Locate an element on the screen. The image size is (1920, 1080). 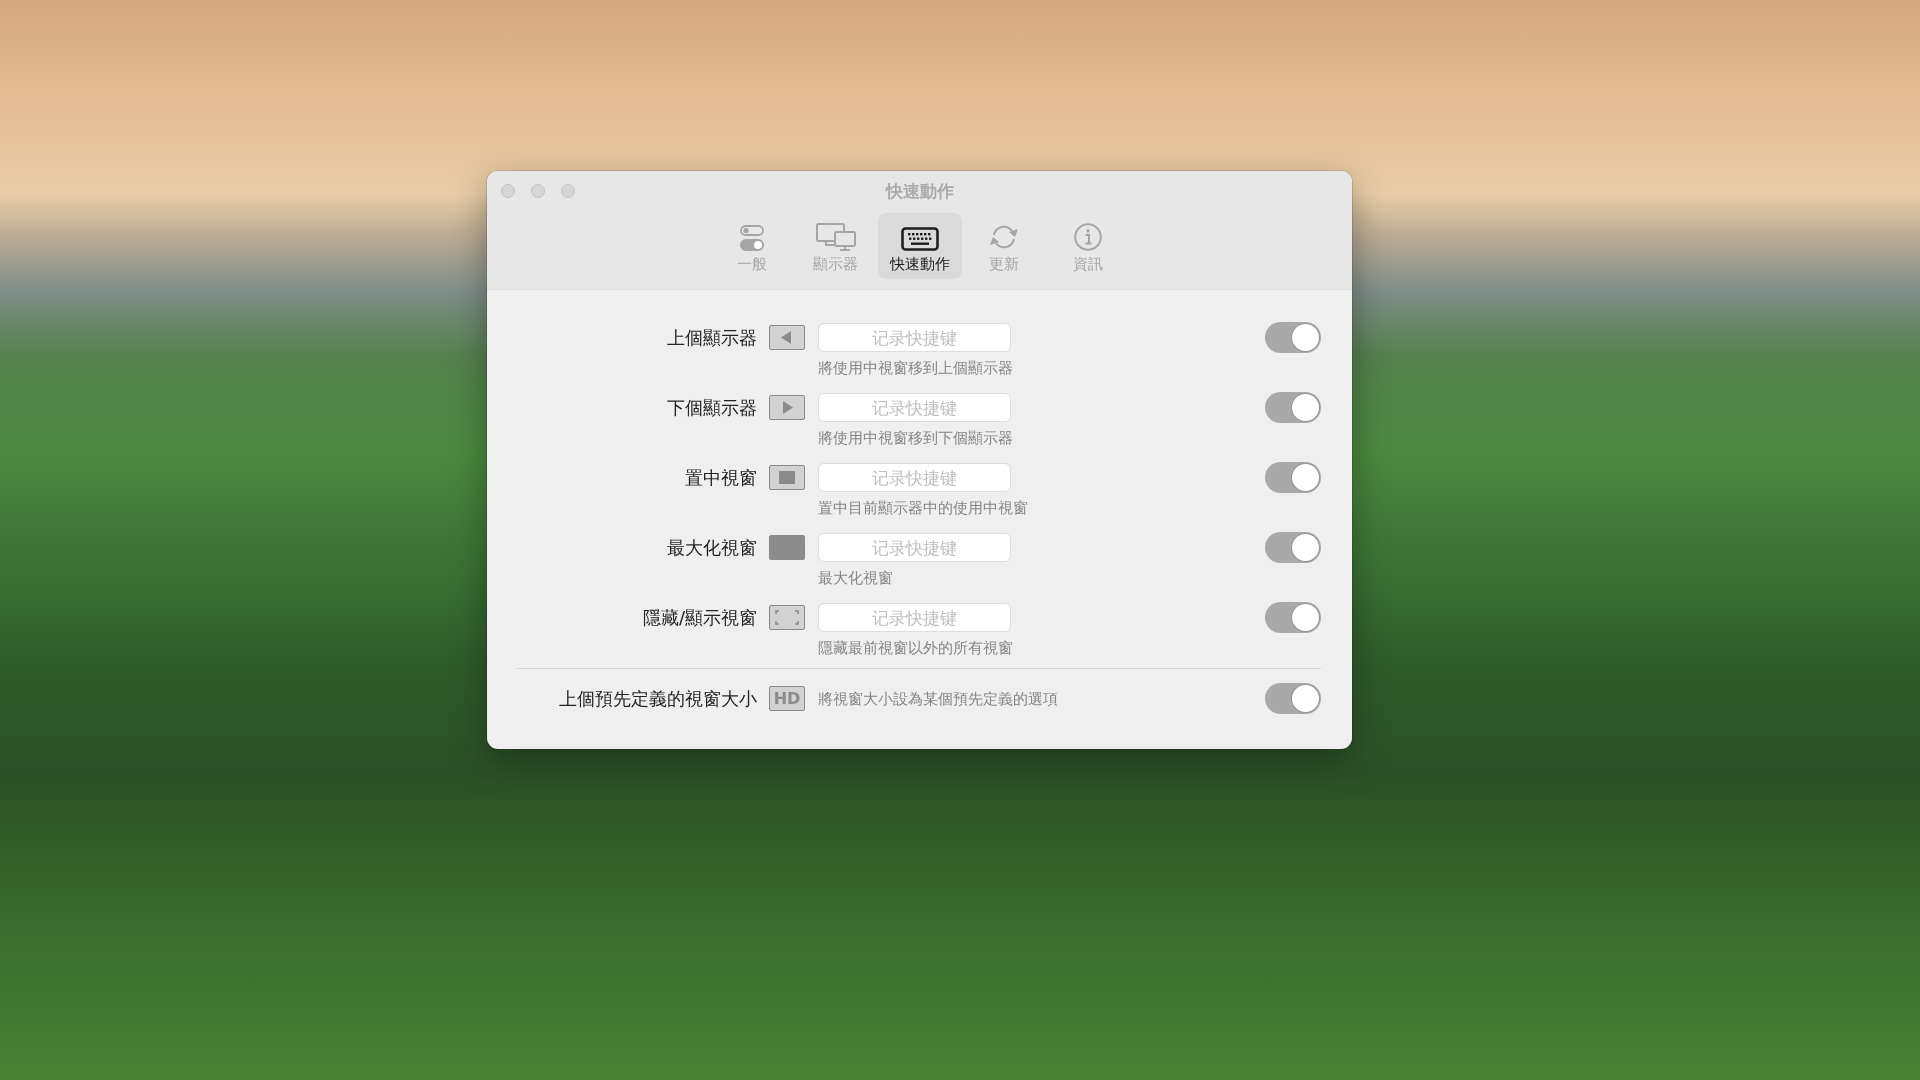
description-text: 將使用中視窗移到下個顯示器 is located at coordinates (915, 438).